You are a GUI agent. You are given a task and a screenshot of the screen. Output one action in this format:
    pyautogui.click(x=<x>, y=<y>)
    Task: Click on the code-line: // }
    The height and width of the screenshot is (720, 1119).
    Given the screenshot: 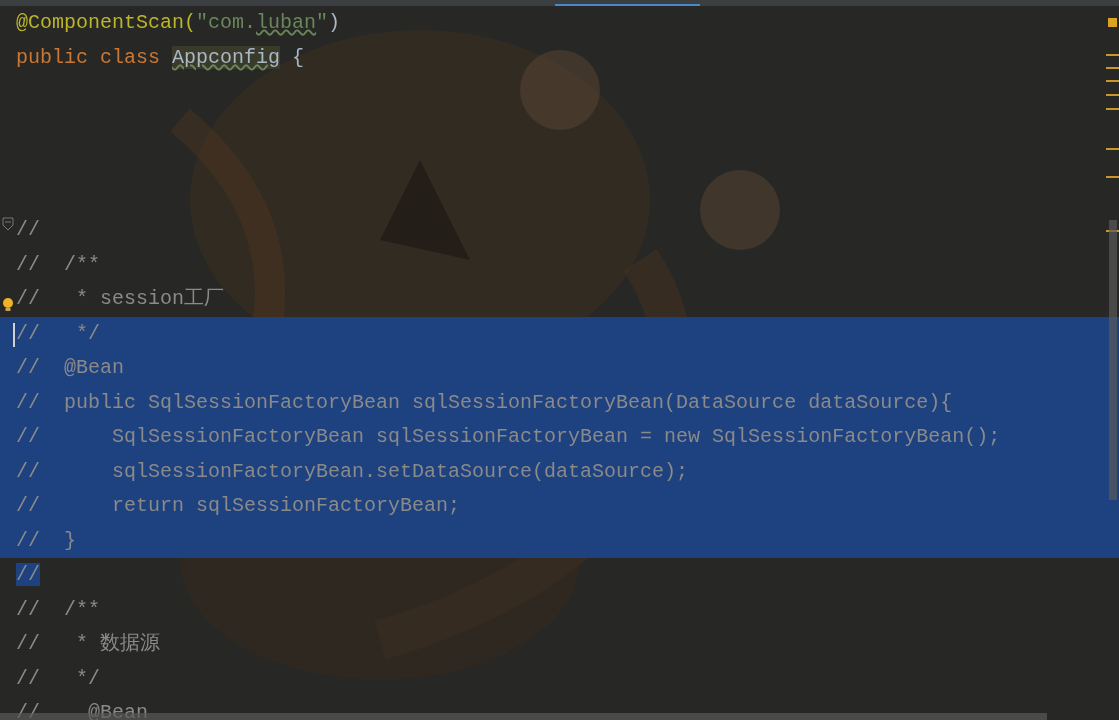 What is the action you would take?
    pyautogui.click(x=46, y=540)
    